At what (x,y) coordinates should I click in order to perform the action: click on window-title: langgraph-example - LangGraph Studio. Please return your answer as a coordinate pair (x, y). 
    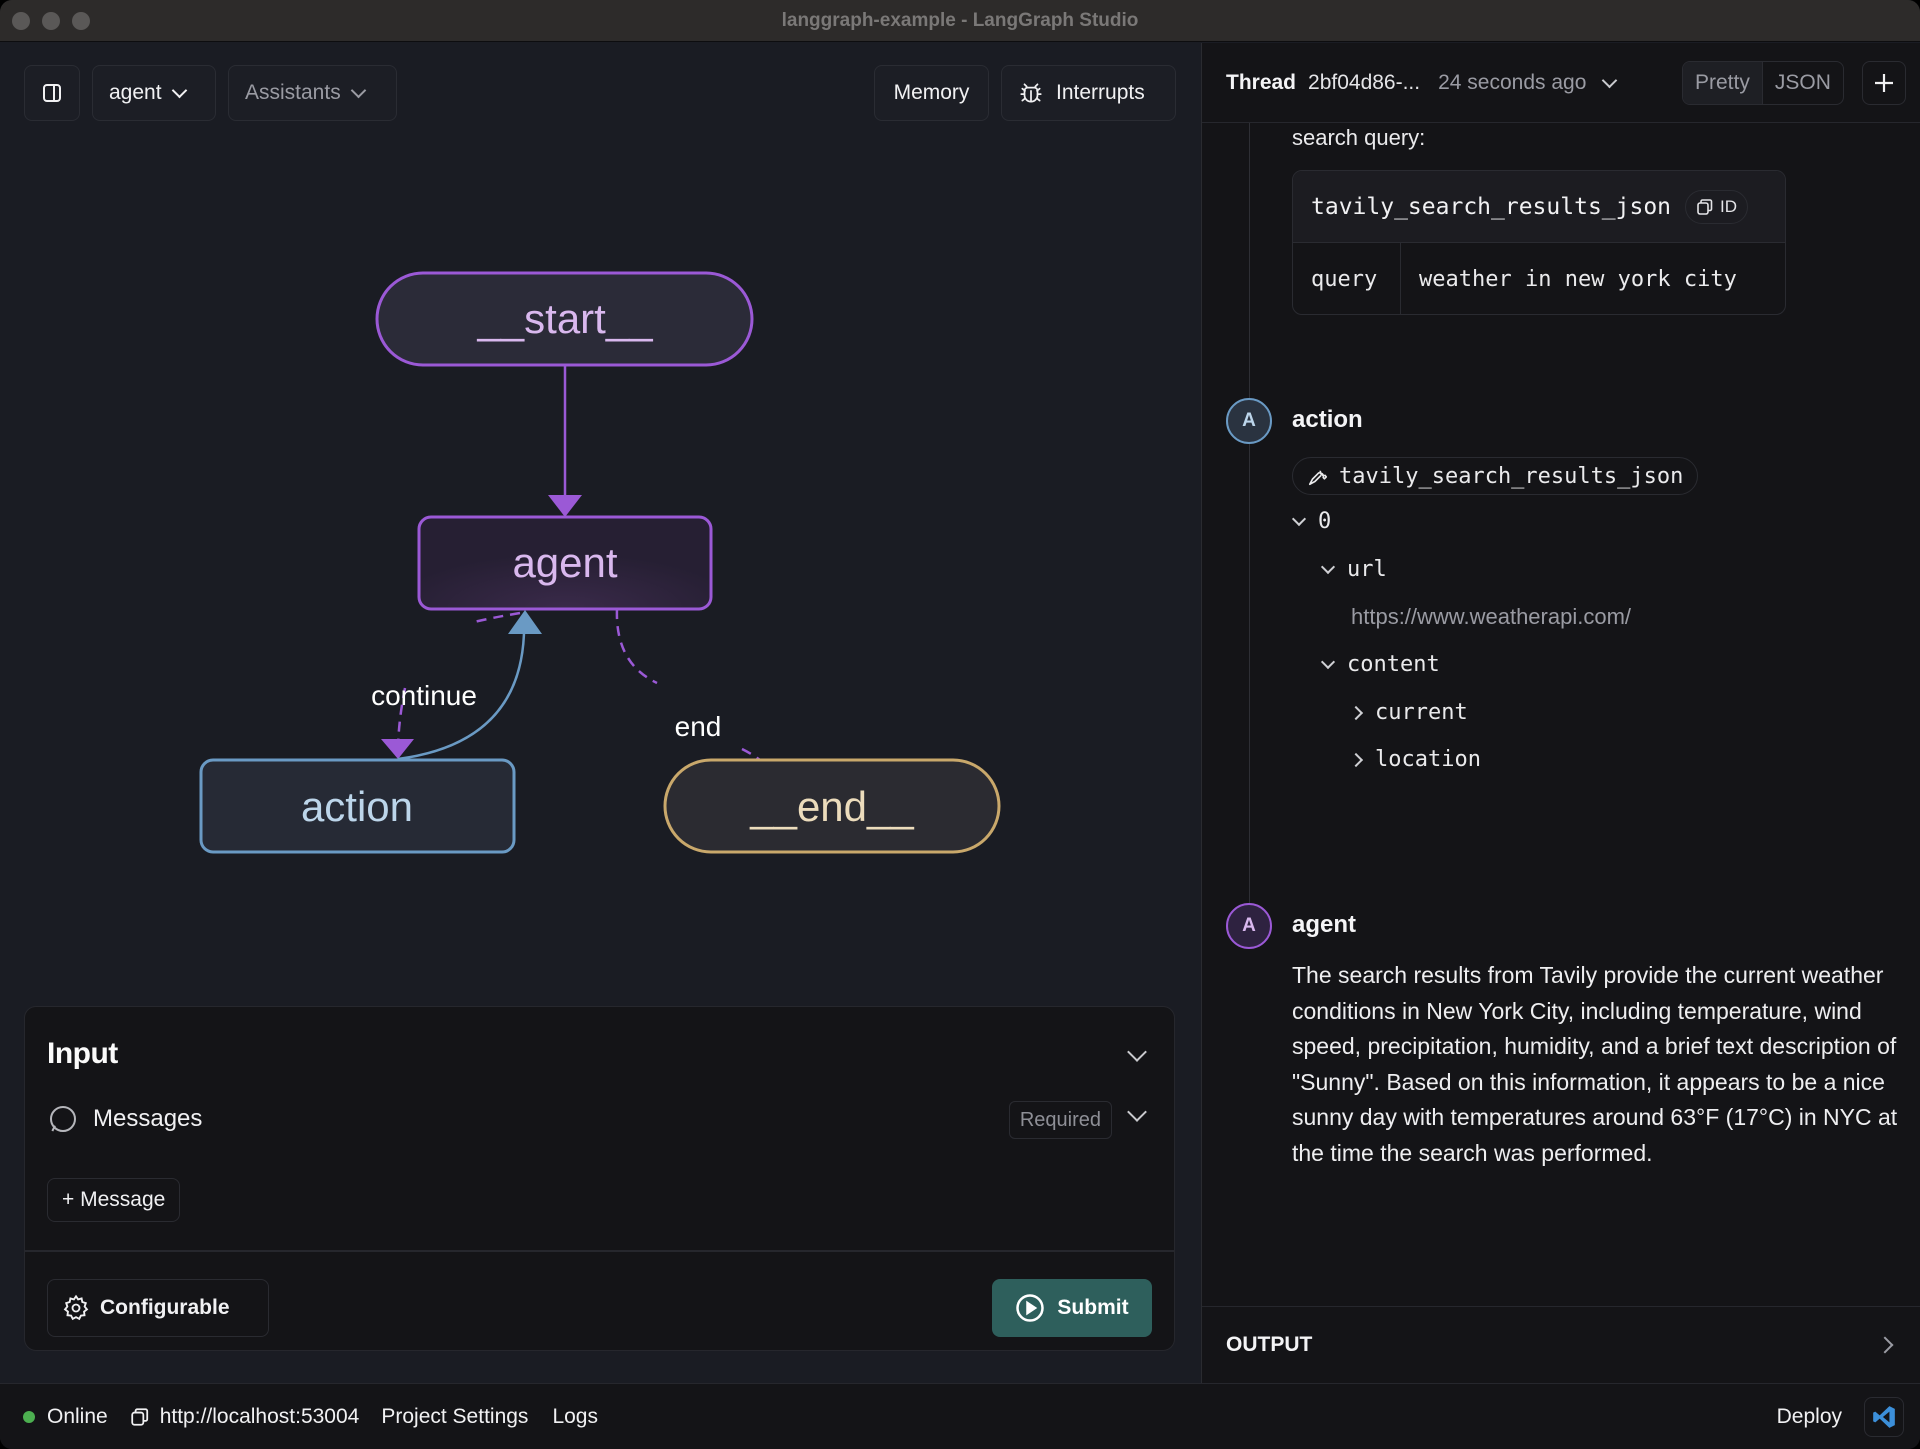
    Looking at the image, I should click on (960, 20).